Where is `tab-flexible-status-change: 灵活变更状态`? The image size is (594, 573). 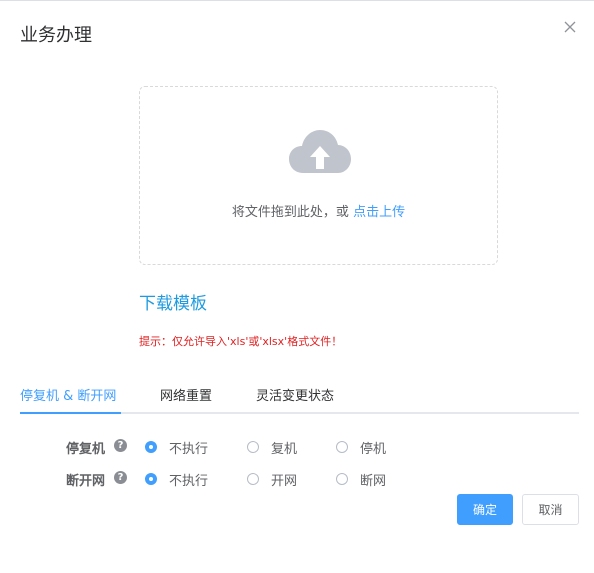
tab-flexible-status-change: 灵活变更状态 is located at coordinates (295, 394).